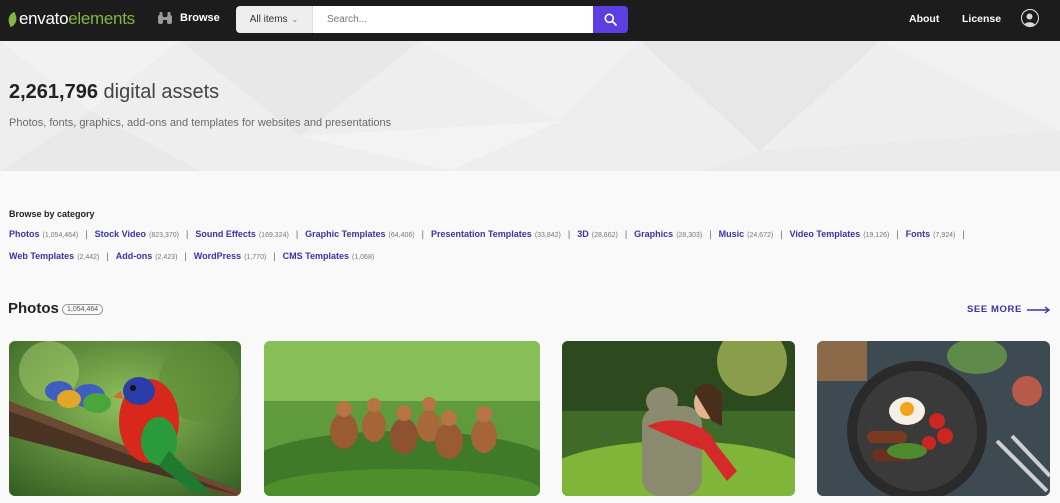  I want to click on category-link-add-ons: Add-ons (2,423), so click(147, 256).